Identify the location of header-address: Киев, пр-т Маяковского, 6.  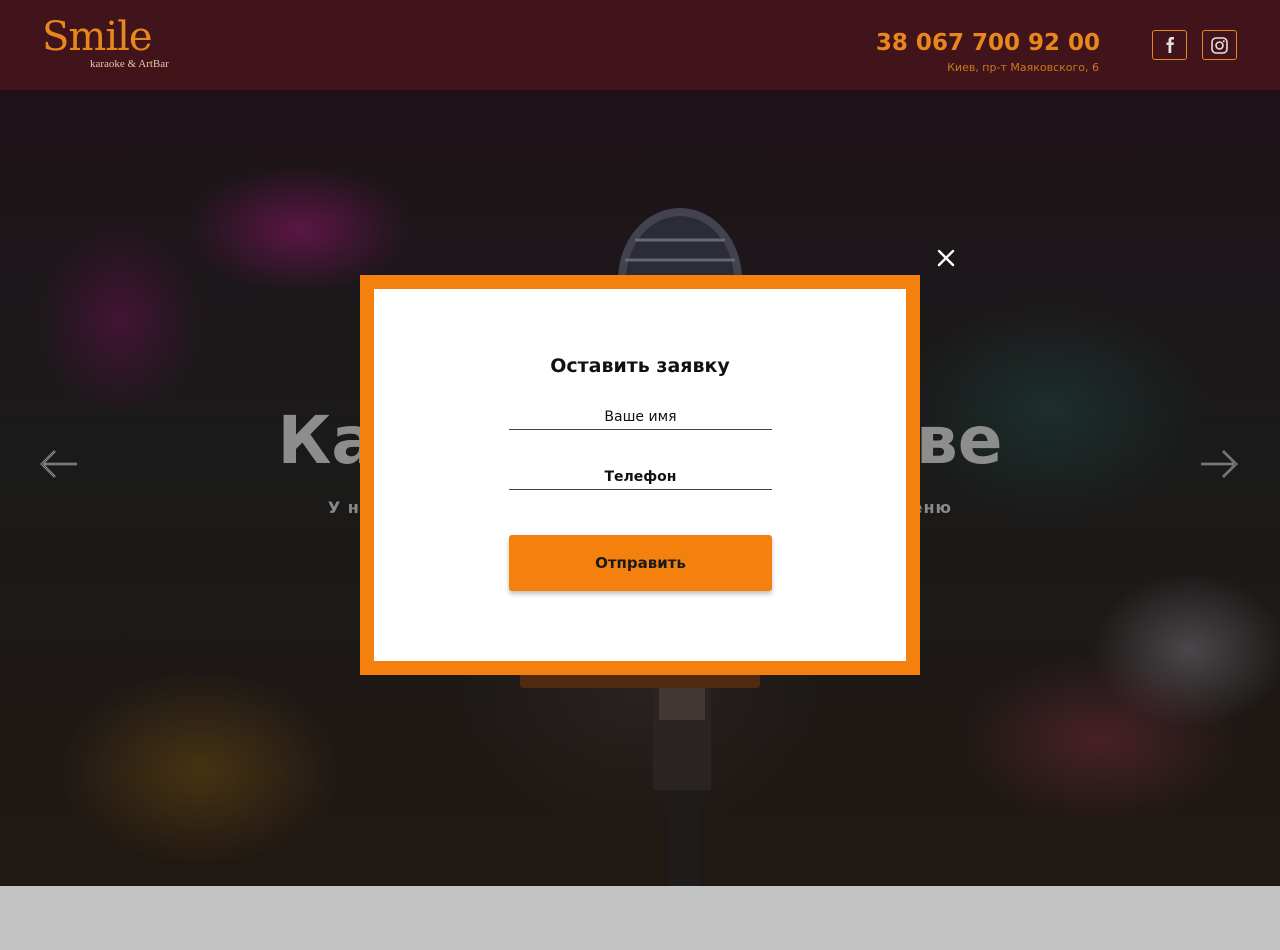
(1023, 67).